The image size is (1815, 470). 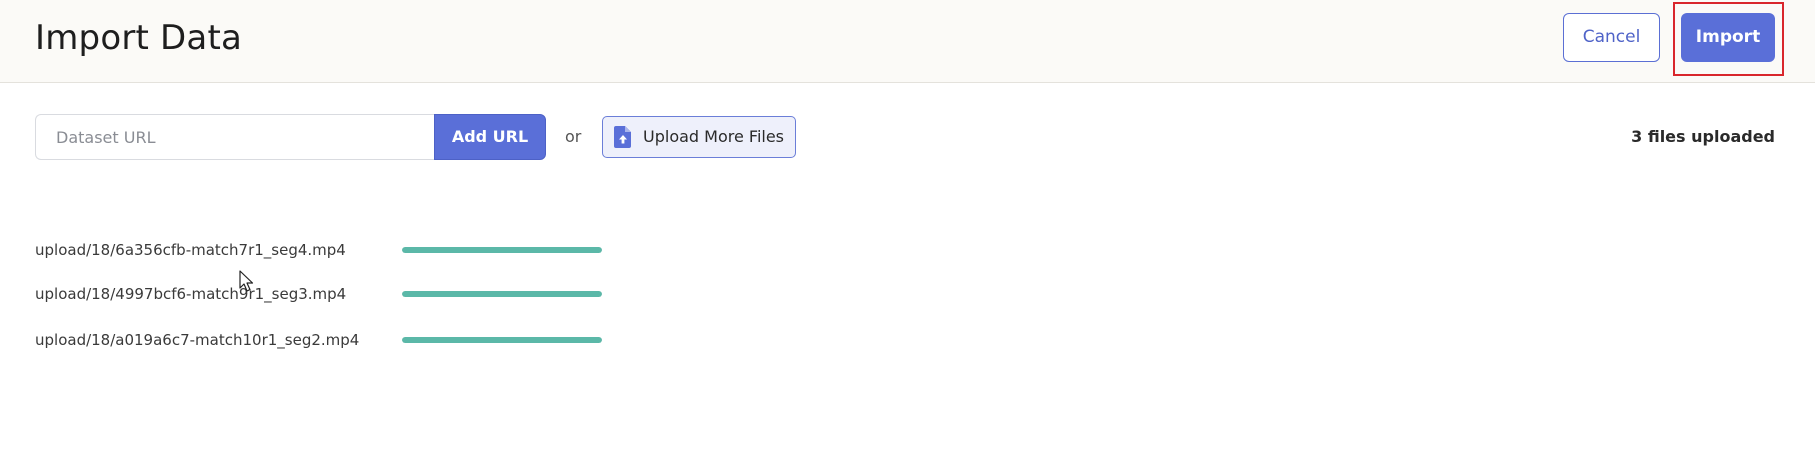 What do you see at coordinates (622, 137) in the screenshot?
I see `file-upload-icon` at bounding box center [622, 137].